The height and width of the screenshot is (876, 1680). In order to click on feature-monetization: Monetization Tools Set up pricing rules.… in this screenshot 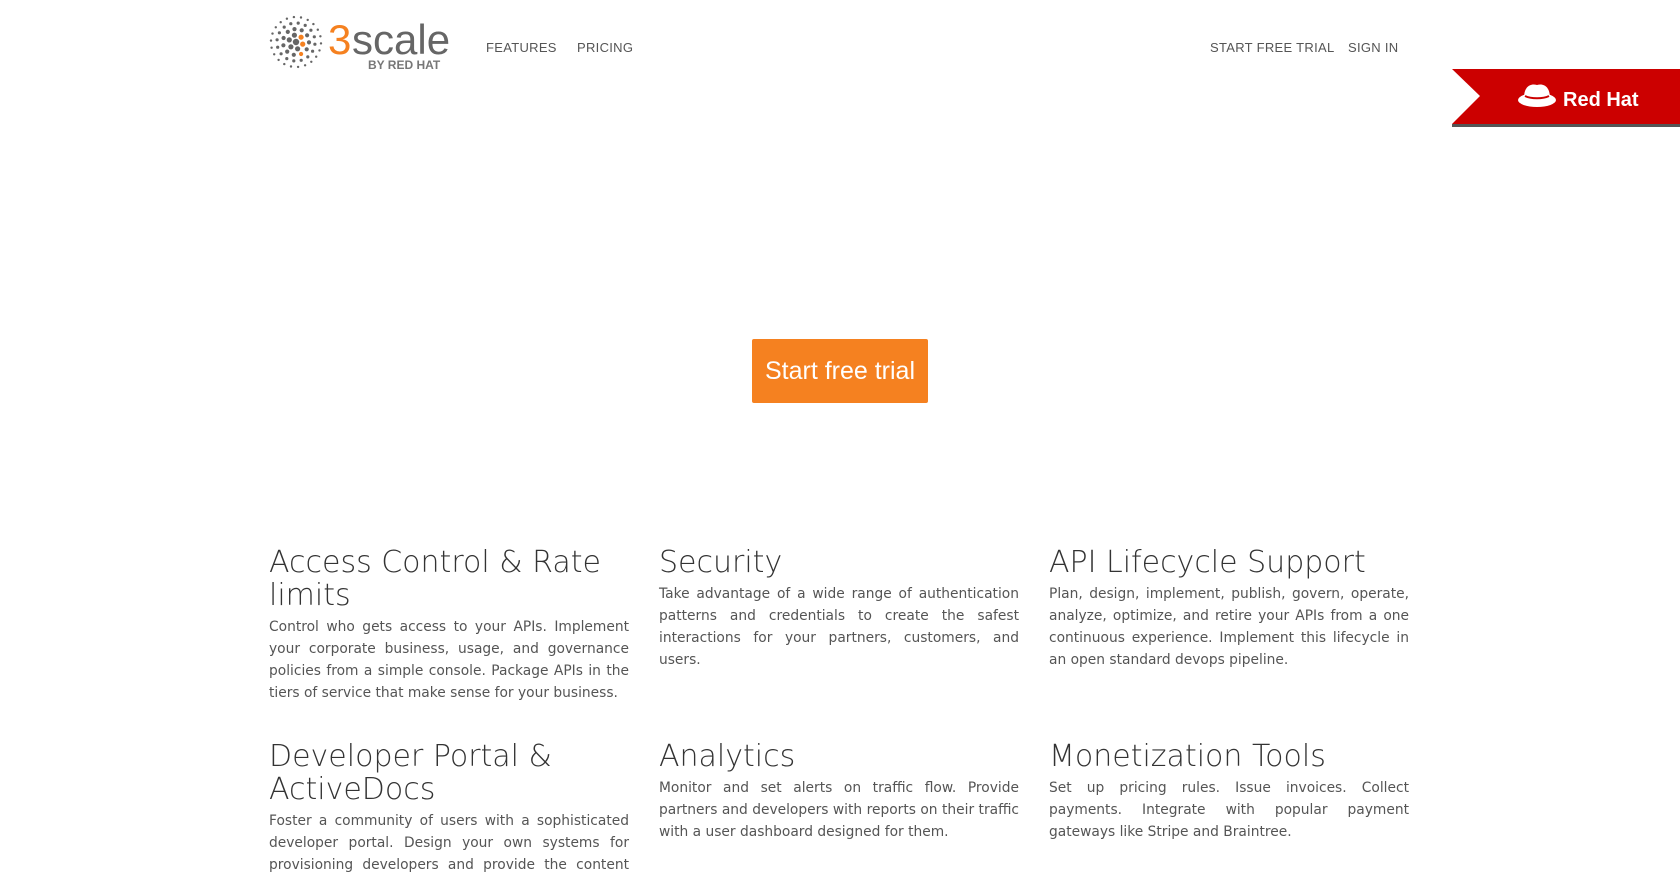, I will do `click(1229, 791)`.